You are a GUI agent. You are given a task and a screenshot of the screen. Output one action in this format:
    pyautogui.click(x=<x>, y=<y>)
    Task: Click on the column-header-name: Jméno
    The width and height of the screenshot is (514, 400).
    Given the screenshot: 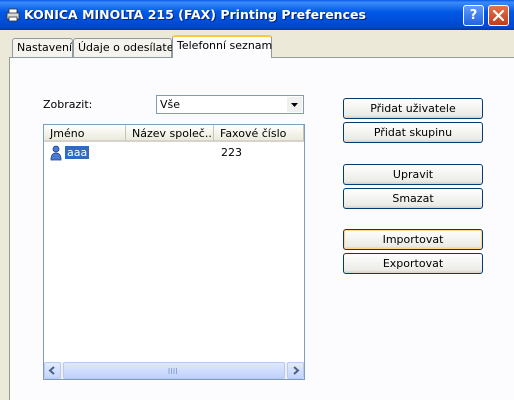 What is the action you would take?
    pyautogui.click(x=85, y=133)
    